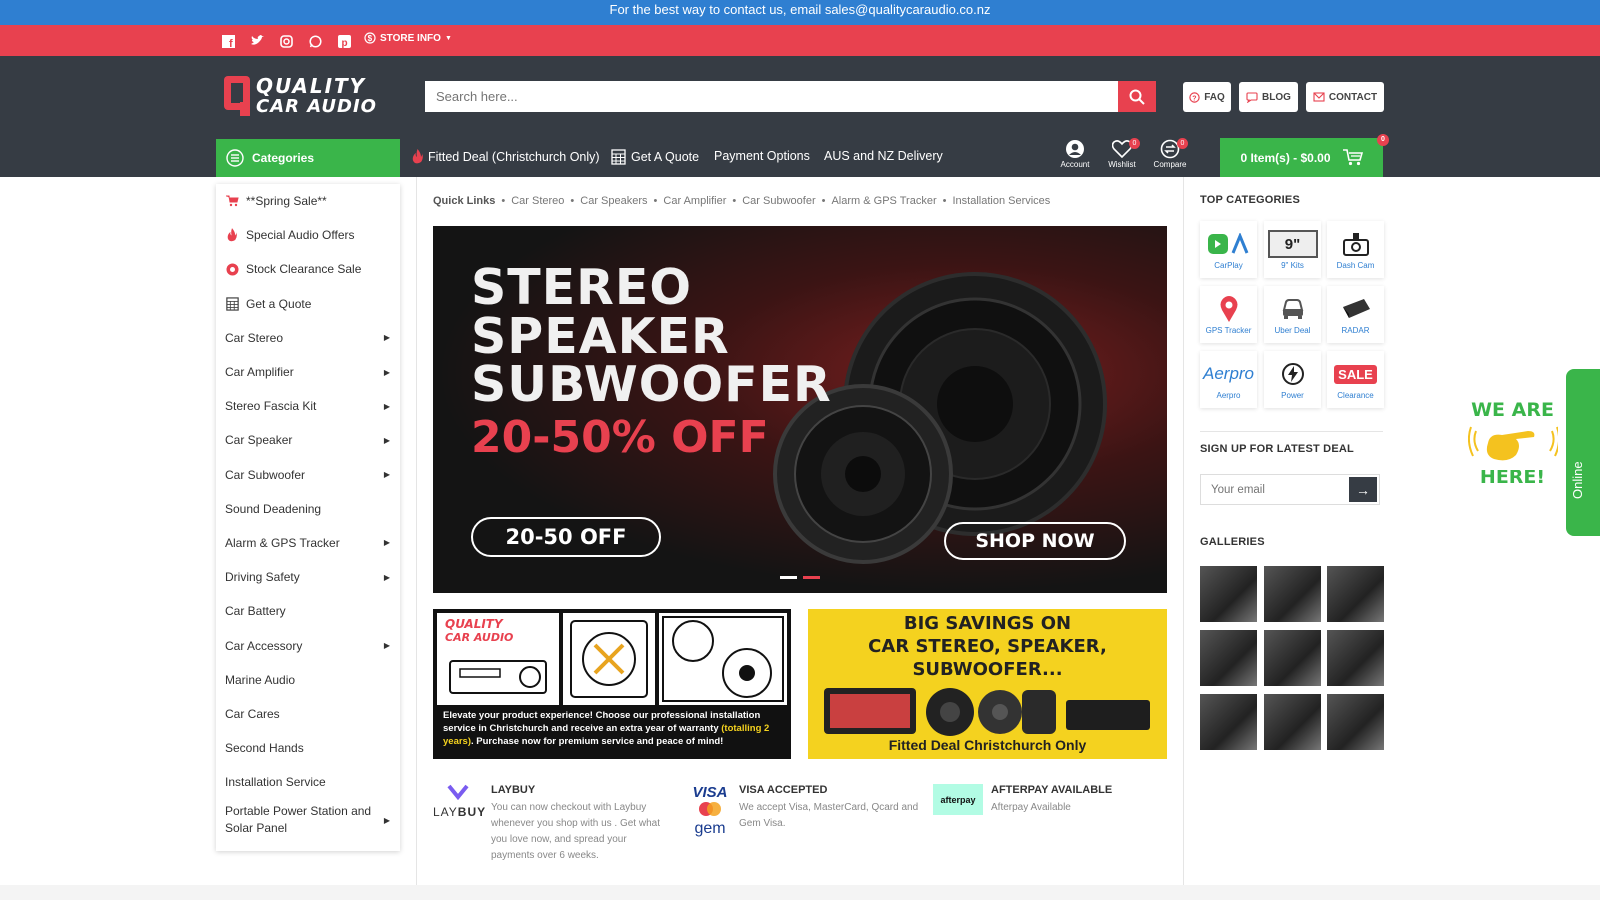  I want to click on top-category-label: RADAR, so click(1355, 330).